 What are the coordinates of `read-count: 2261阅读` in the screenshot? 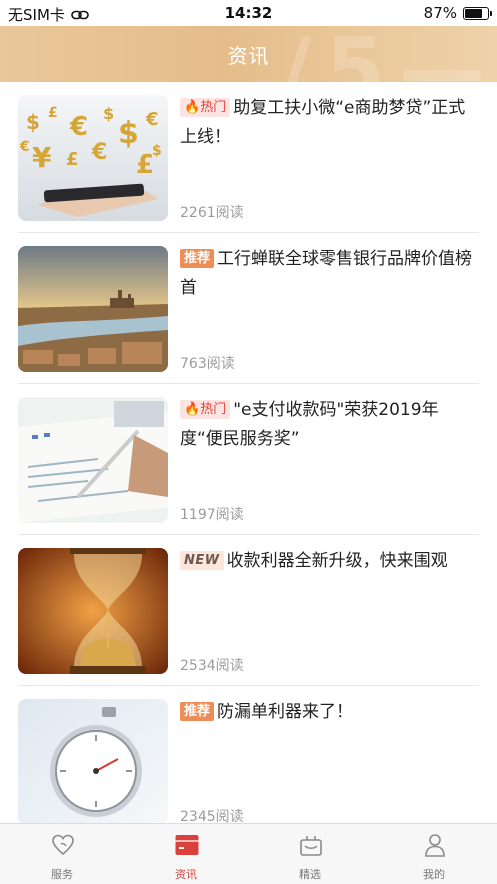 It's located at (212, 213).